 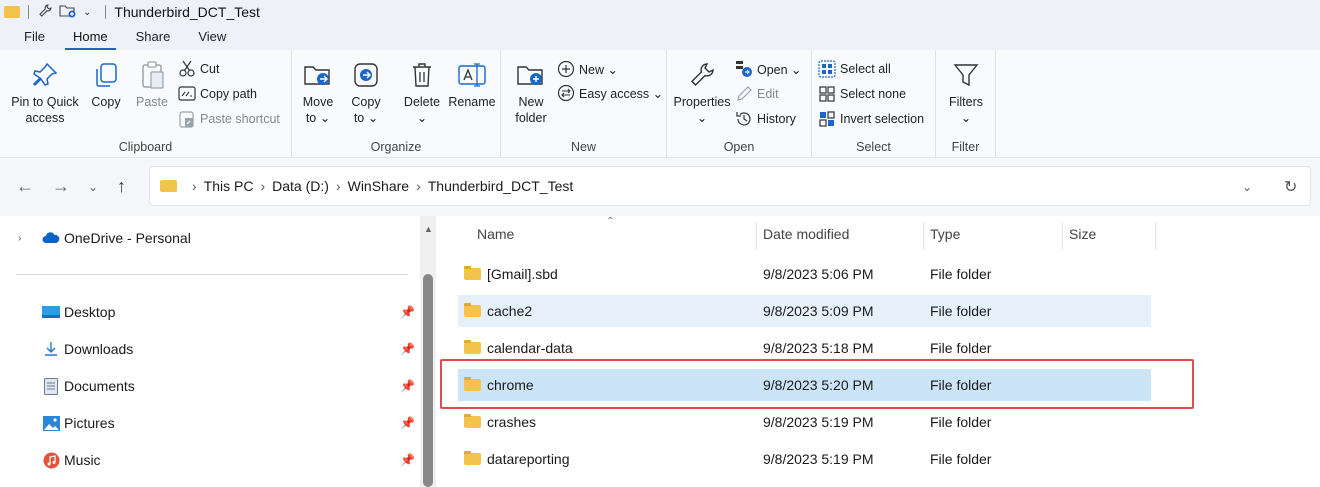 I want to click on open-group: Properties ⌄ Open ⌄ Edit History Open, so click(x=739, y=104).